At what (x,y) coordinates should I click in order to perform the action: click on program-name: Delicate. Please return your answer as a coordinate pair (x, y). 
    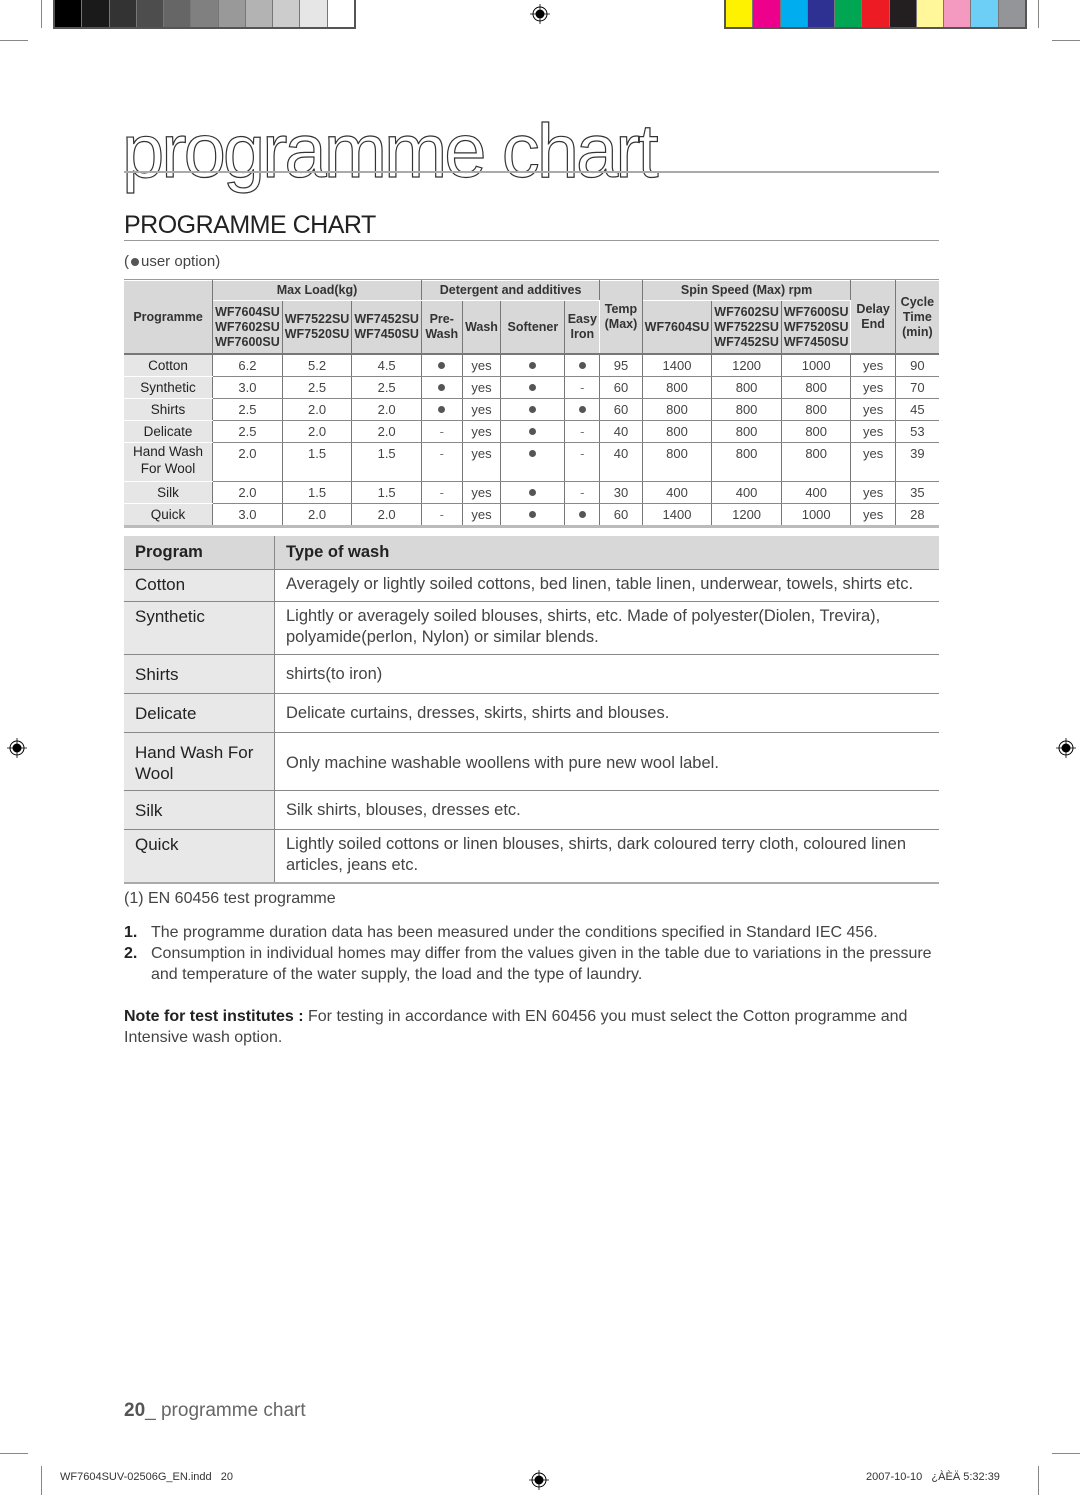
    Looking at the image, I should click on (199, 713).